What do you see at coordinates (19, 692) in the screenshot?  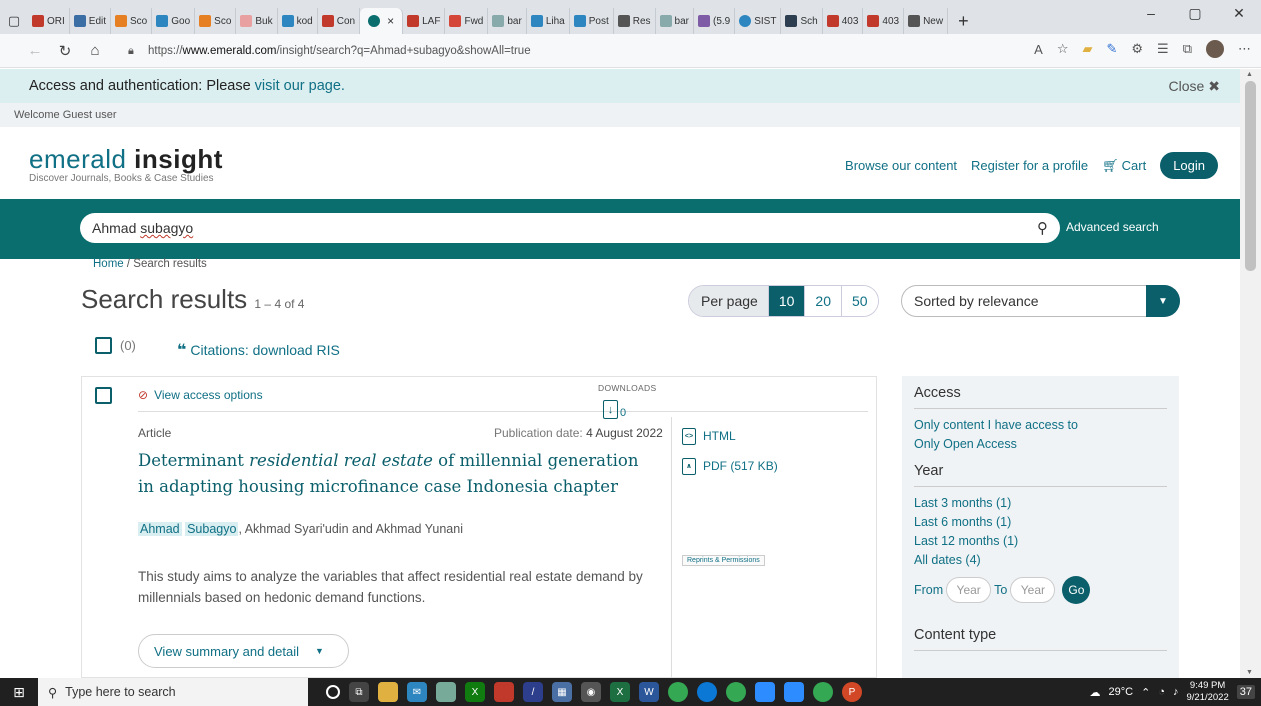 I see `windows-start-icon: ⊞` at bounding box center [19, 692].